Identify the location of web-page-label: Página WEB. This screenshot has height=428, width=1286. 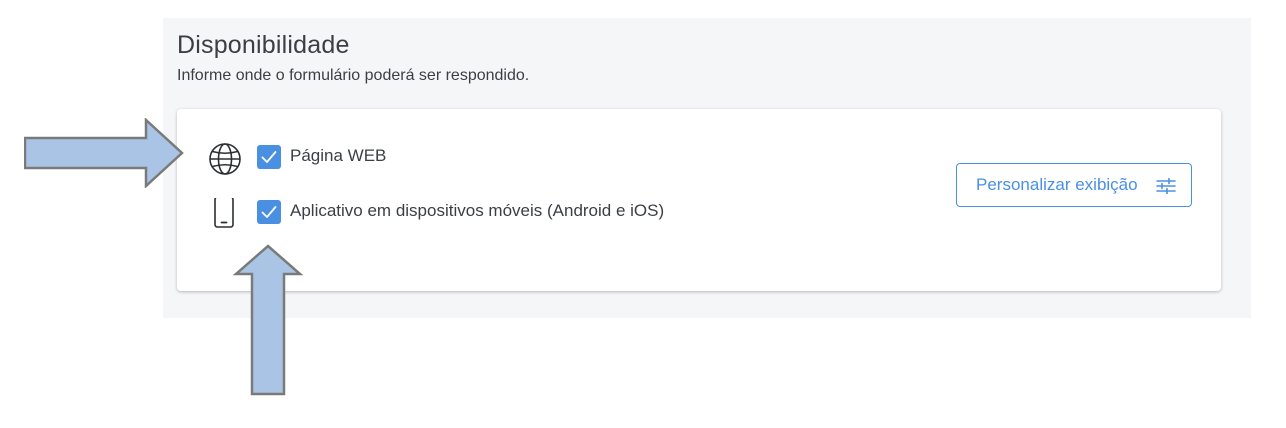
(338, 155).